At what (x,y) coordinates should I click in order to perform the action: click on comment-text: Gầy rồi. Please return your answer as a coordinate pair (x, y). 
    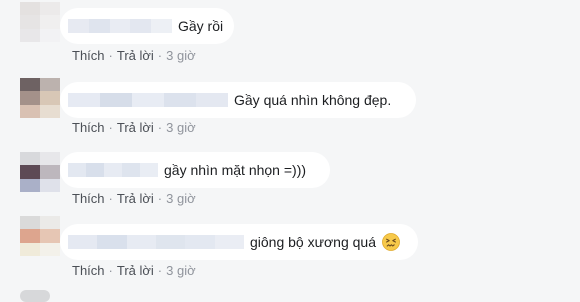
    Looking at the image, I should click on (200, 26).